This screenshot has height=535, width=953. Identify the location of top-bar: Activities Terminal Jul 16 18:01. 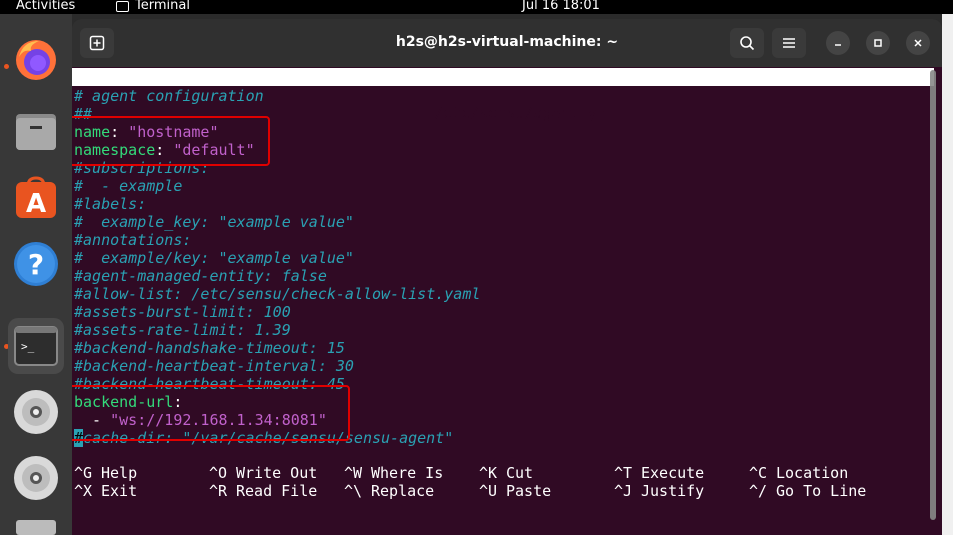
(476, 7).